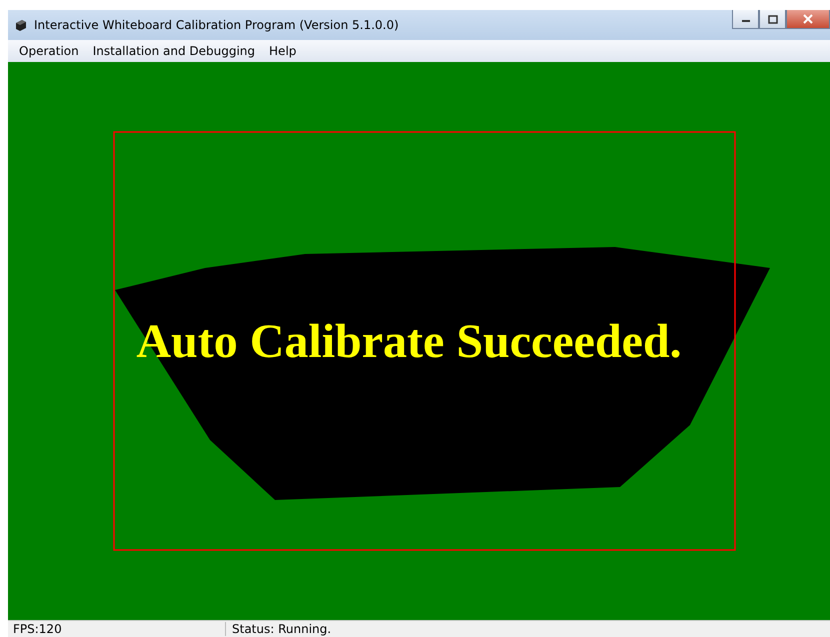  I want to click on menu-item: Installation and Debugging, so click(174, 51).